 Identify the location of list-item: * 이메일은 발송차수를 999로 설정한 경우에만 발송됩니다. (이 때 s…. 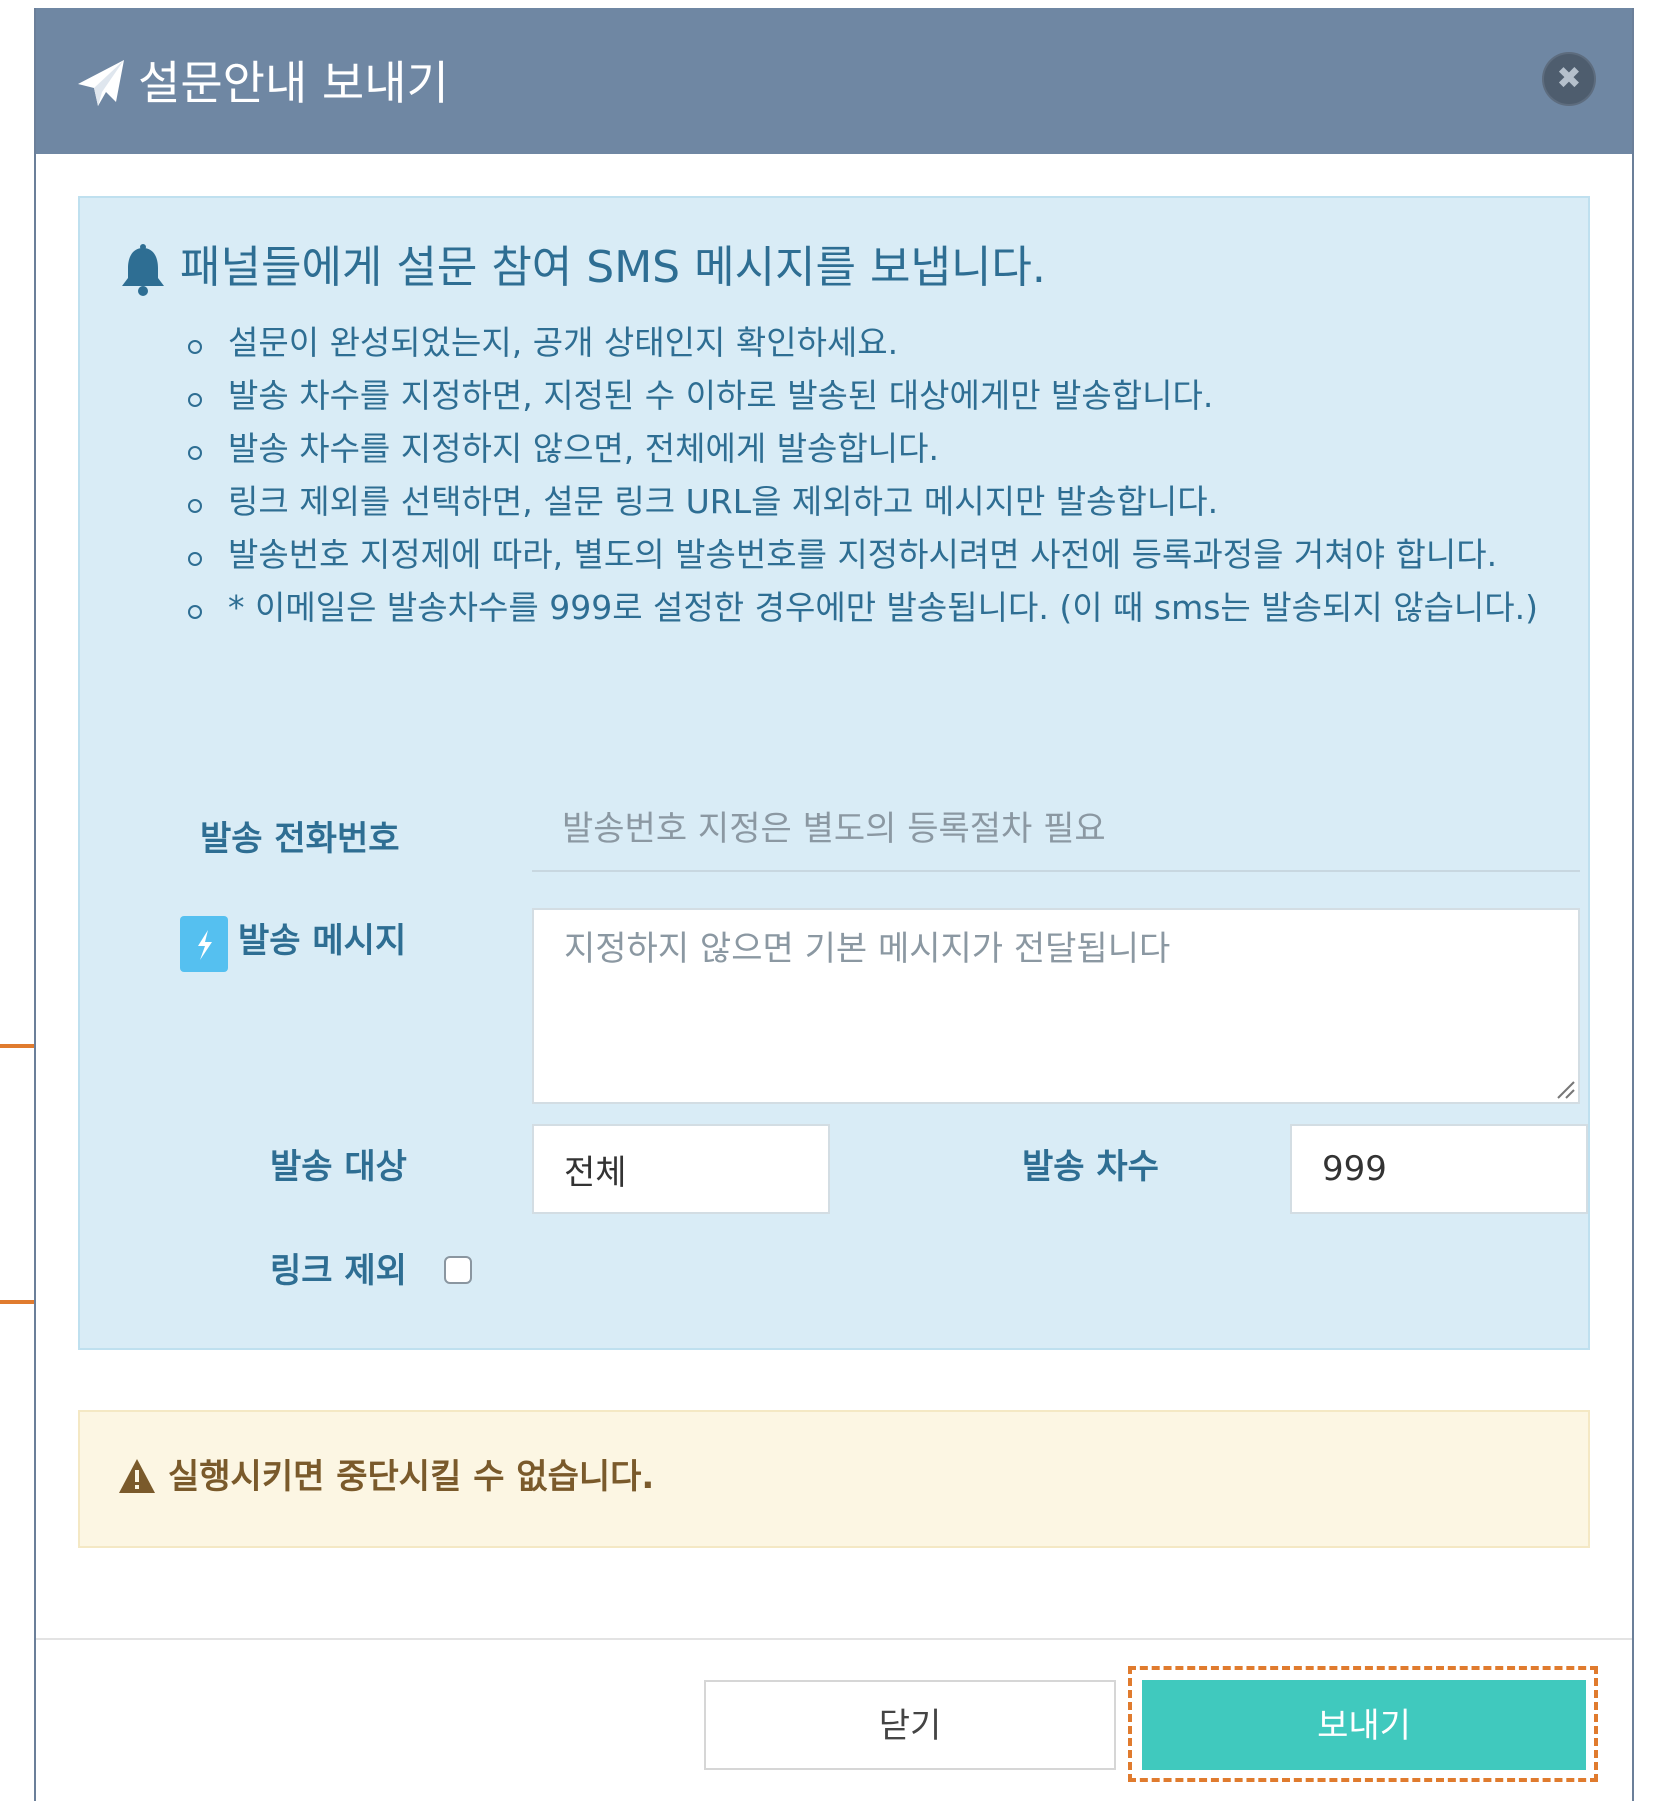
(865, 607).